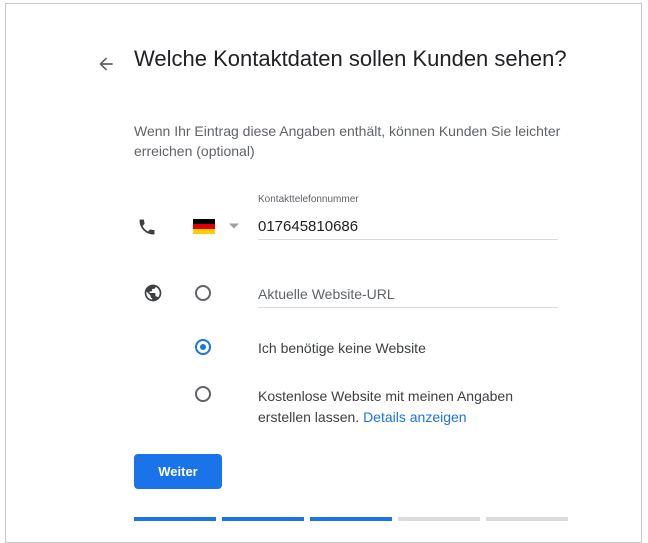 This screenshot has width=648, height=543. What do you see at coordinates (153, 293) in the screenshot?
I see `globe-icon` at bounding box center [153, 293].